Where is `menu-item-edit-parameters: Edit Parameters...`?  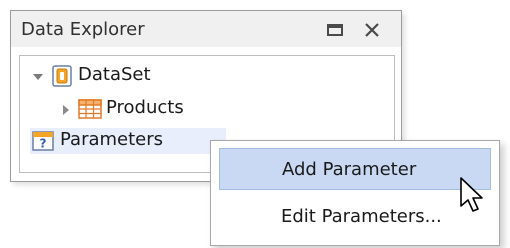 menu-item-edit-parameters: Edit Parameters... is located at coordinates (355, 217).